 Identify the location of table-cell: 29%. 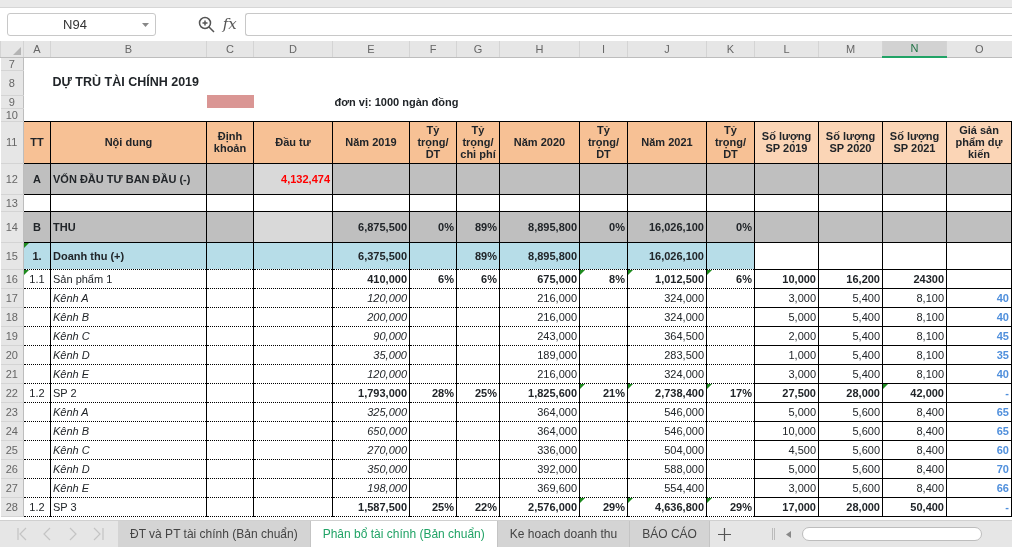
(730, 507).